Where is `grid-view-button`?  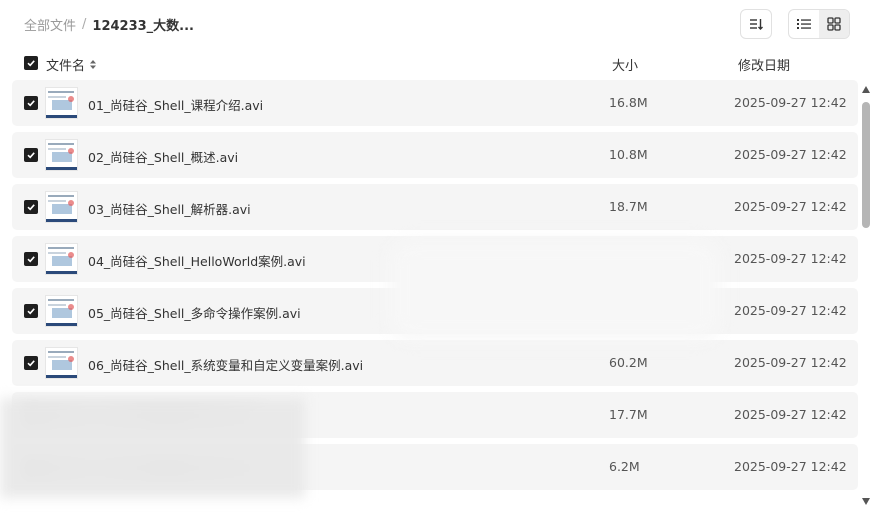 grid-view-button is located at coordinates (834, 24).